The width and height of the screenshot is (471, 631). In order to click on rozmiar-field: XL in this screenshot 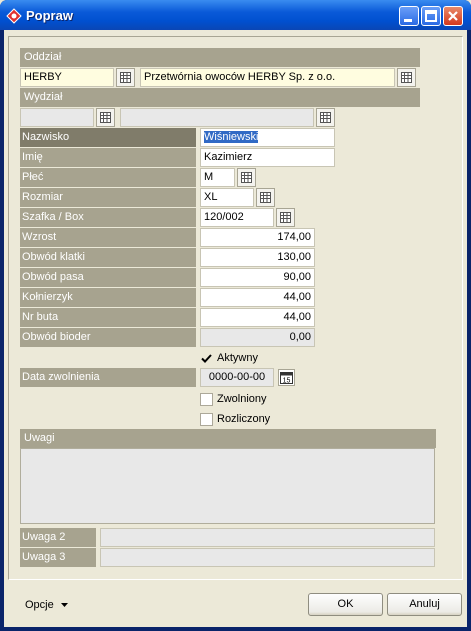, I will do `click(227, 197)`.